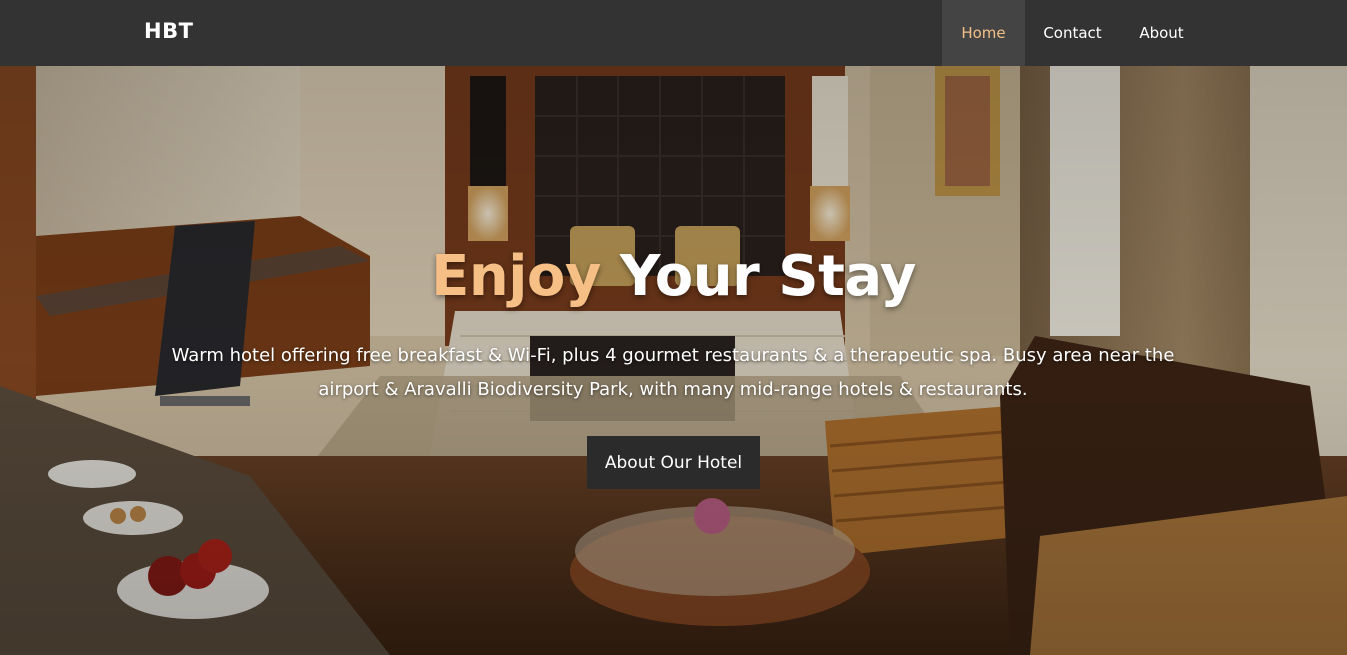  Describe the element at coordinates (1161, 33) in the screenshot. I see `nav-about: About` at that location.